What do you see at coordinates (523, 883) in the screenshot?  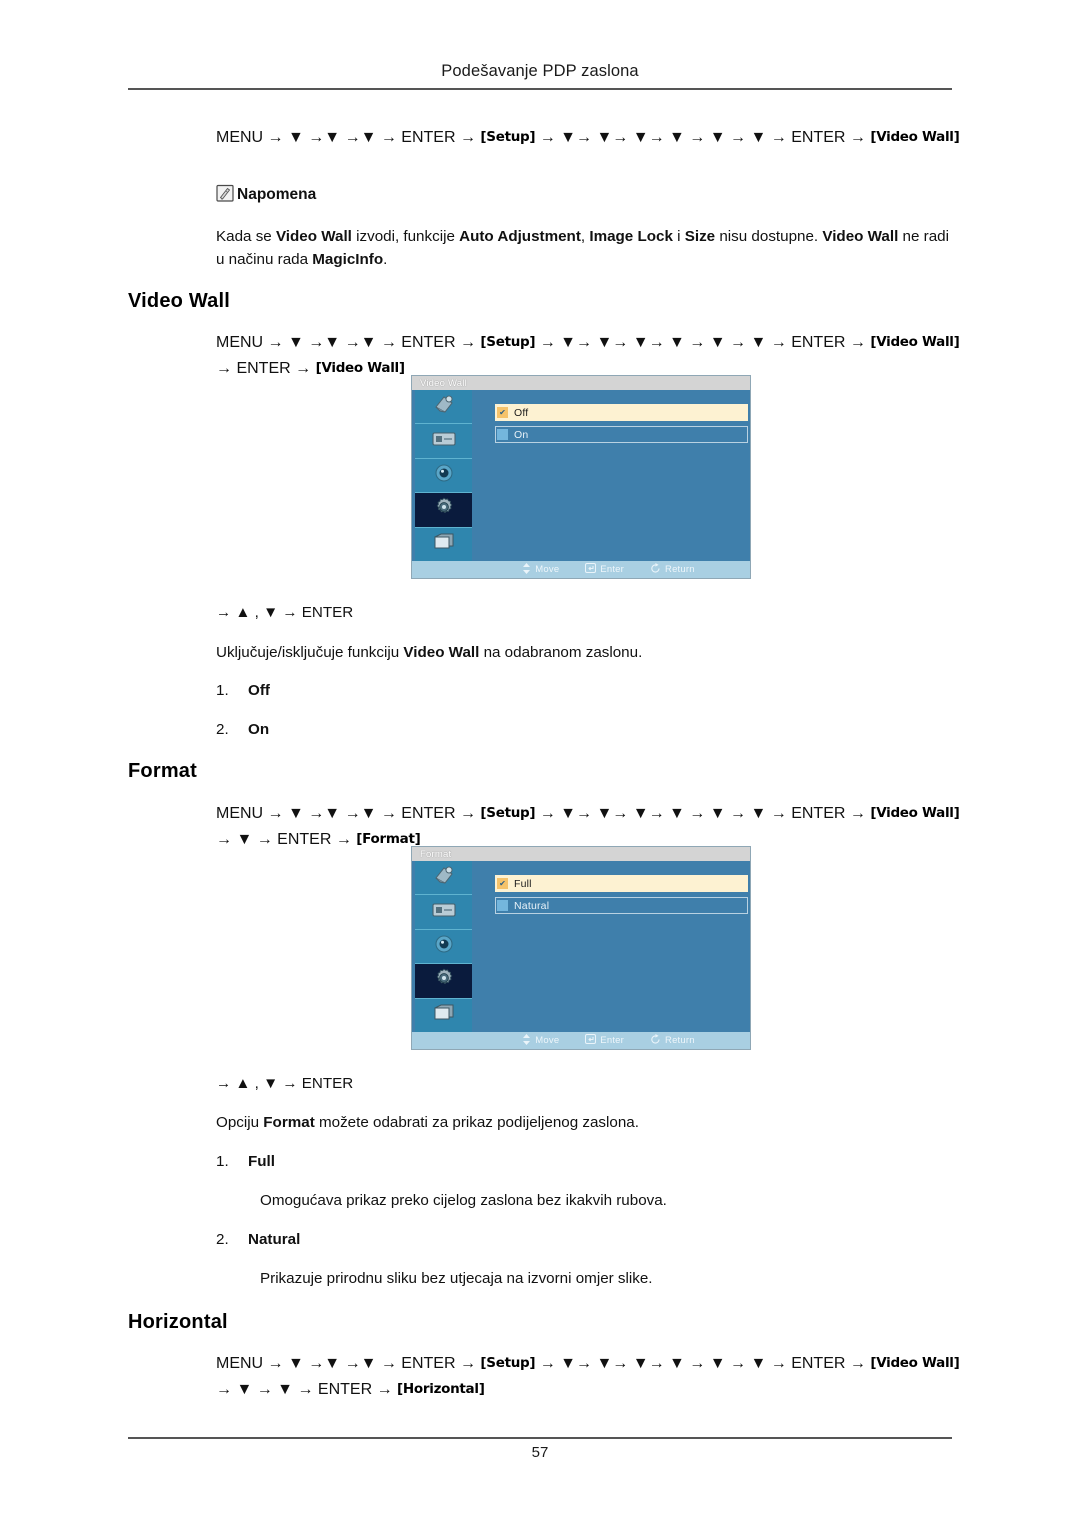 I see `osd-option-label: Full` at bounding box center [523, 883].